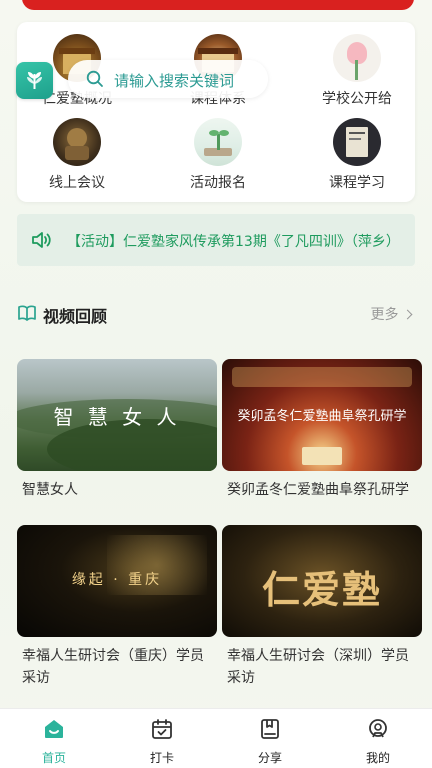 This screenshot has height=768, width=432. I want to click on speaker-icon, so click(41, 240).